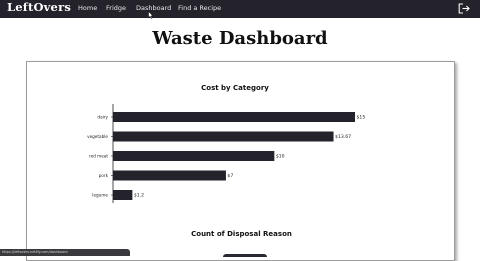 The height and width of the screenshot is (261, 480). Describe the element at coordinates (240, 38) in the screenshot. I see `page-title: Waste Dashboard` at that location.